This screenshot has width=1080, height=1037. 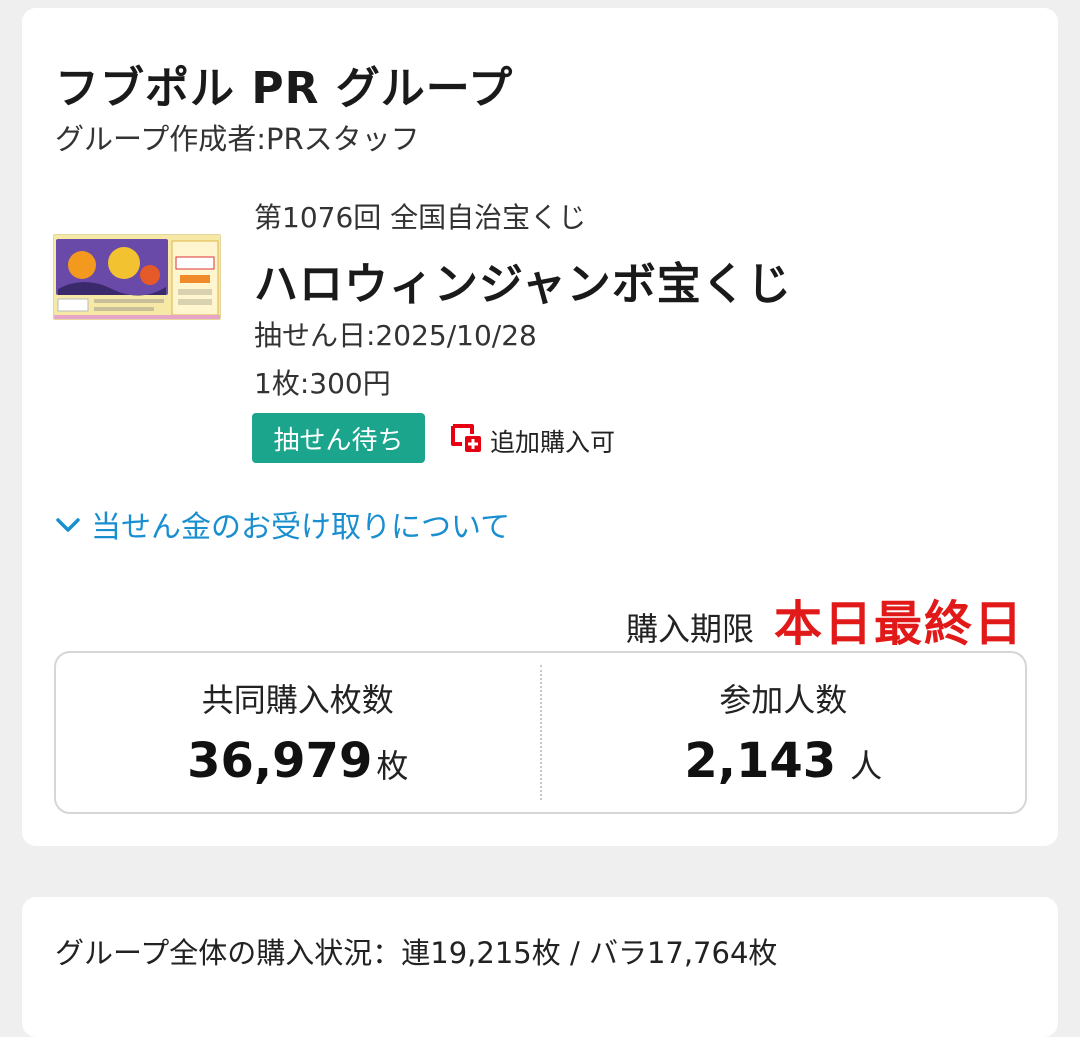 I want to click on prize-info-toggle: 当せん金のお受け取りについて, so click(x=282, y=524).